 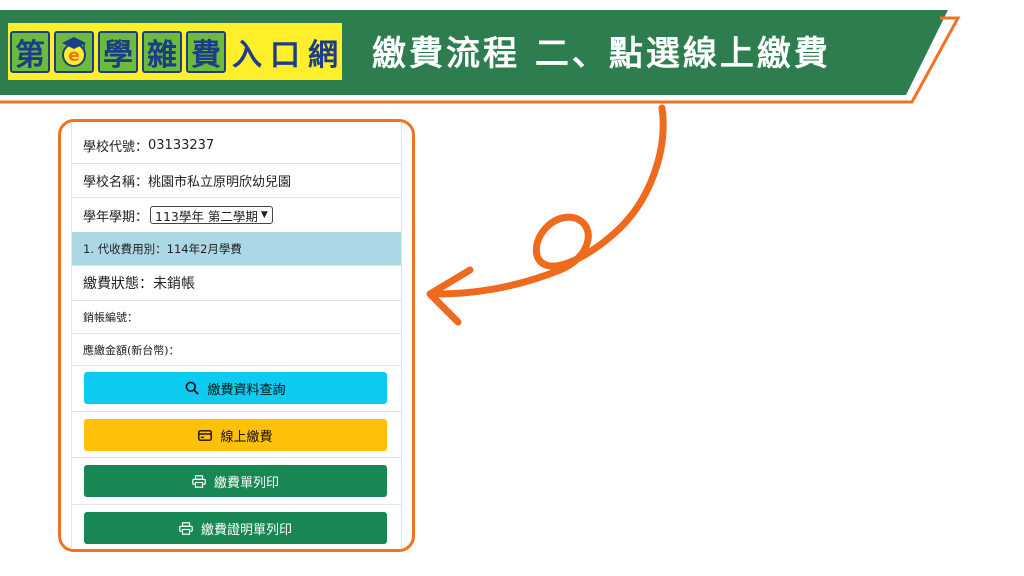 I want to click on term-row: 學年學期： 113學年 第二學期 ▼, so click(x=236, y=215).